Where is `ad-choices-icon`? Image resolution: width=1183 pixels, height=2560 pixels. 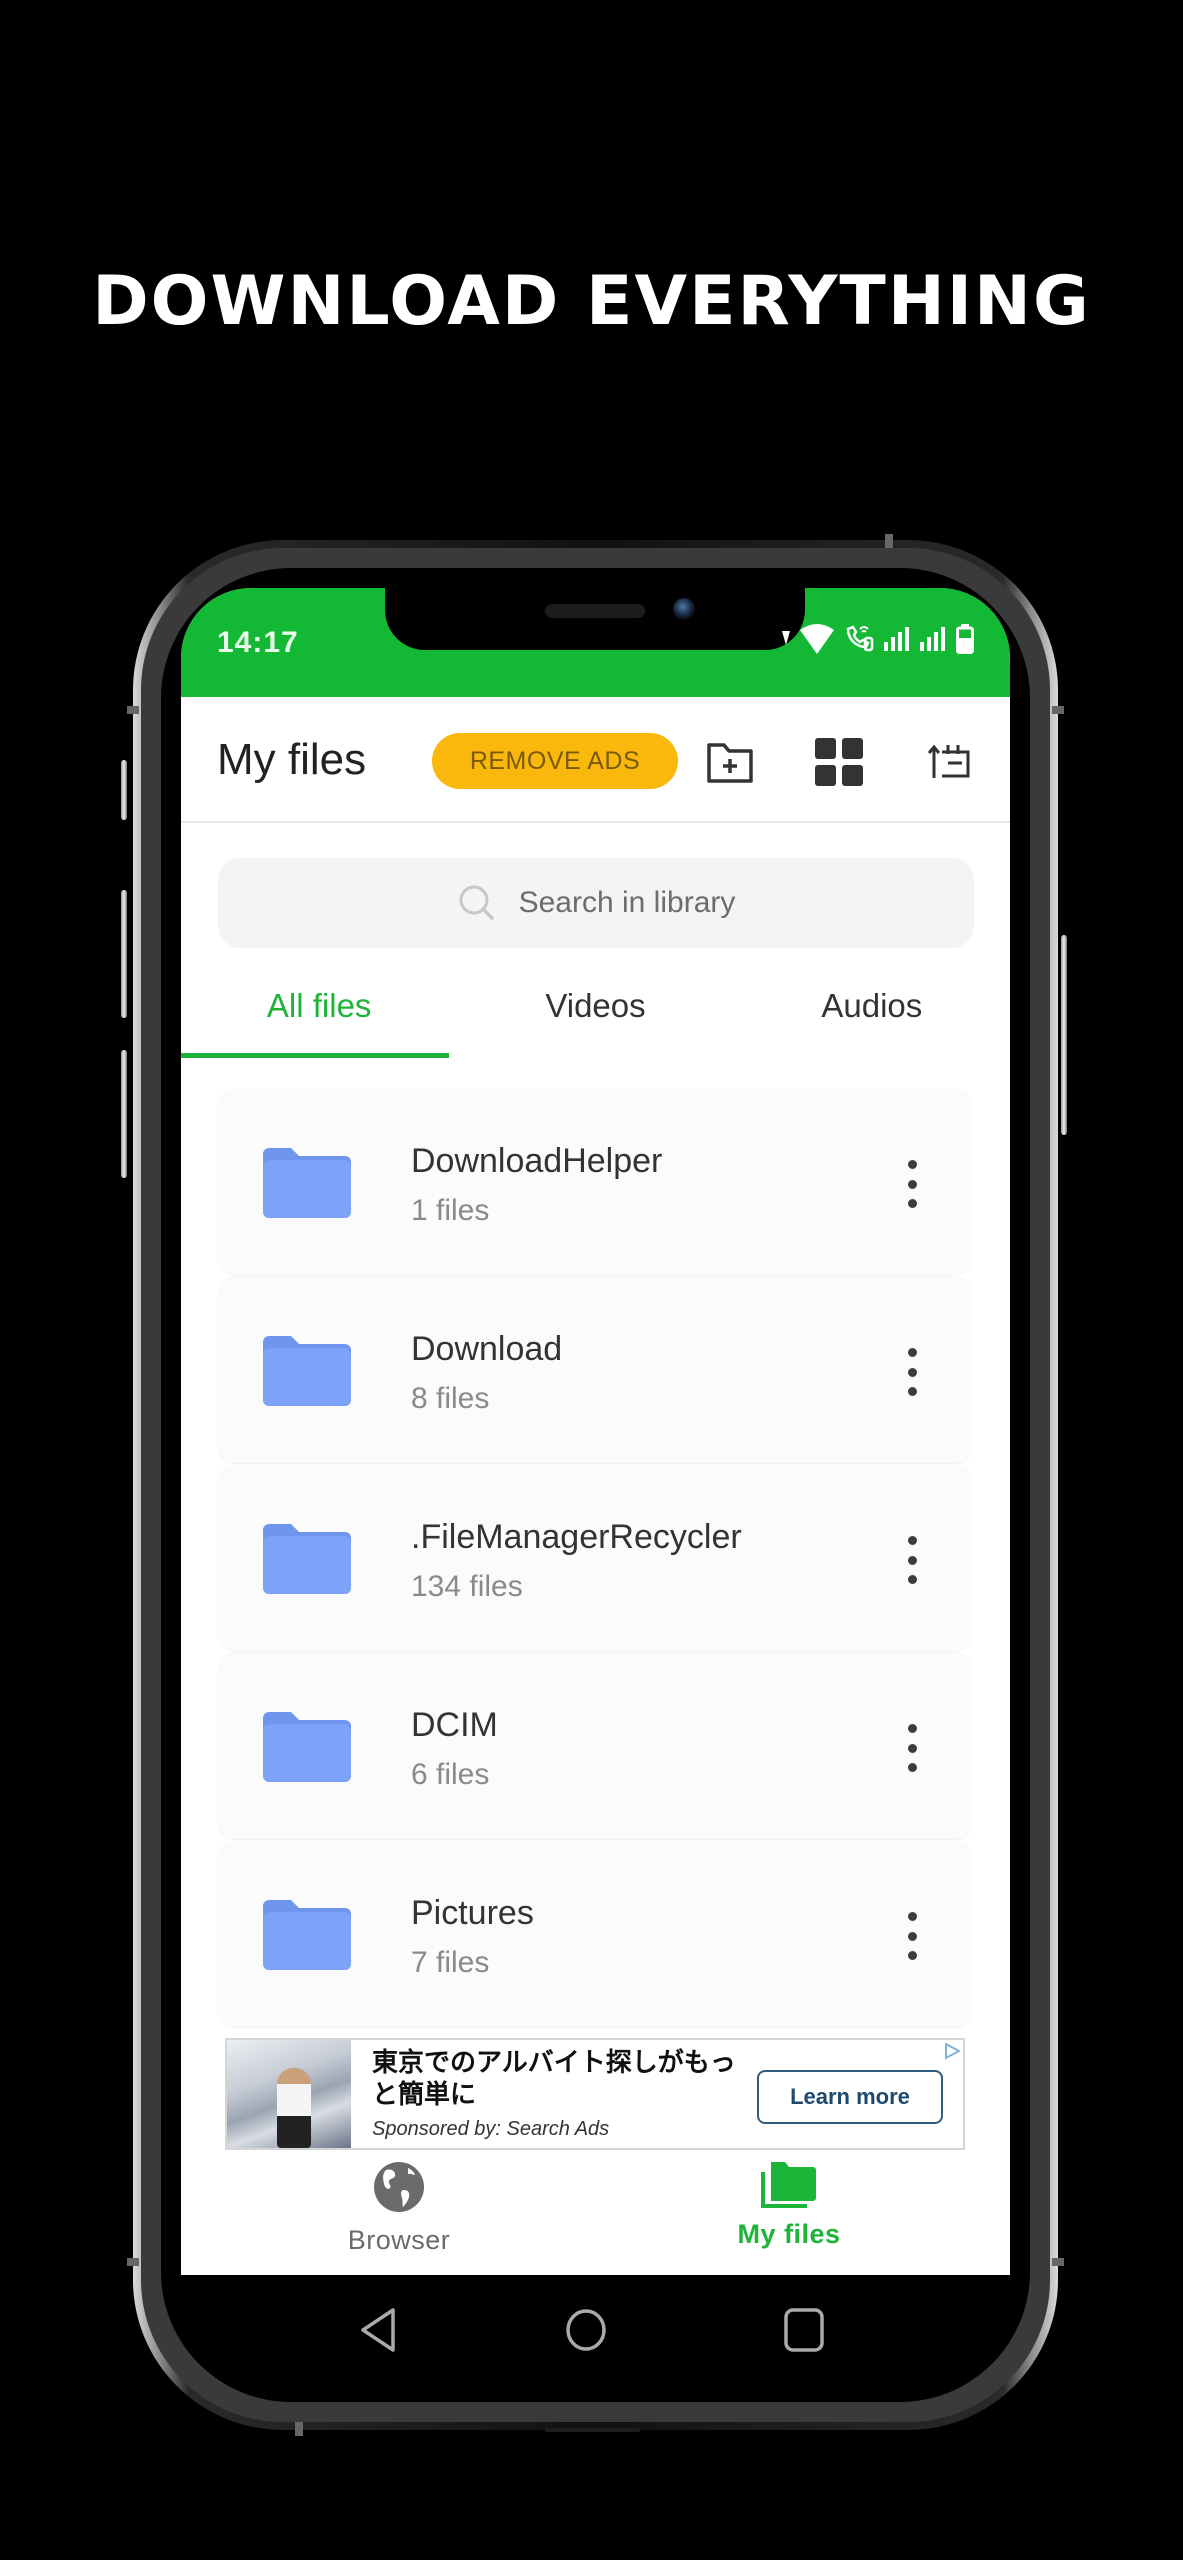
ad-choices-icon is located at coordinates (952, 2051).